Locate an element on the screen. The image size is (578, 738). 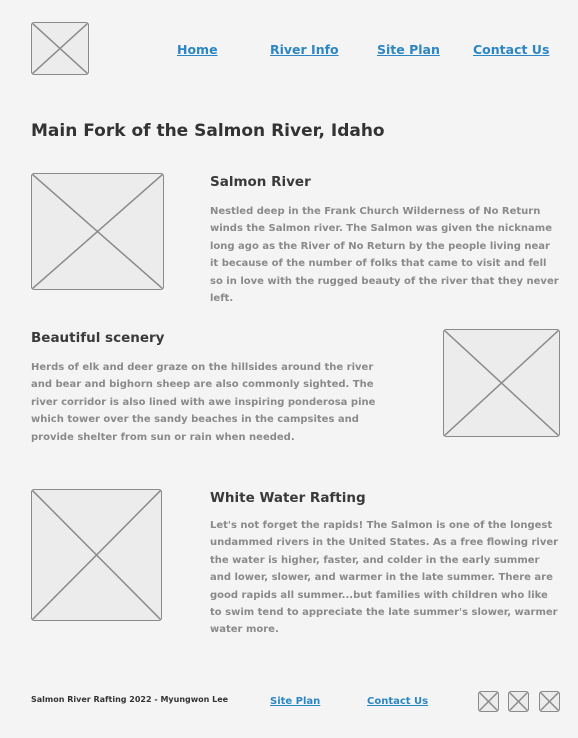
section-heading-white-water-rafting: White Water Rafting is located at coordinates (288, 498).